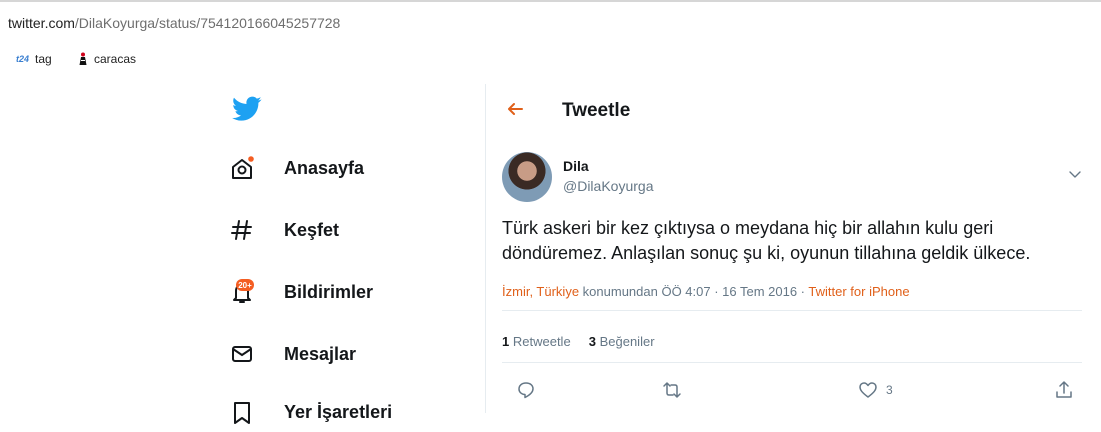  I want to click on sidebar-item-bookmarks: Yer İşaretleri, so click(342, 412).